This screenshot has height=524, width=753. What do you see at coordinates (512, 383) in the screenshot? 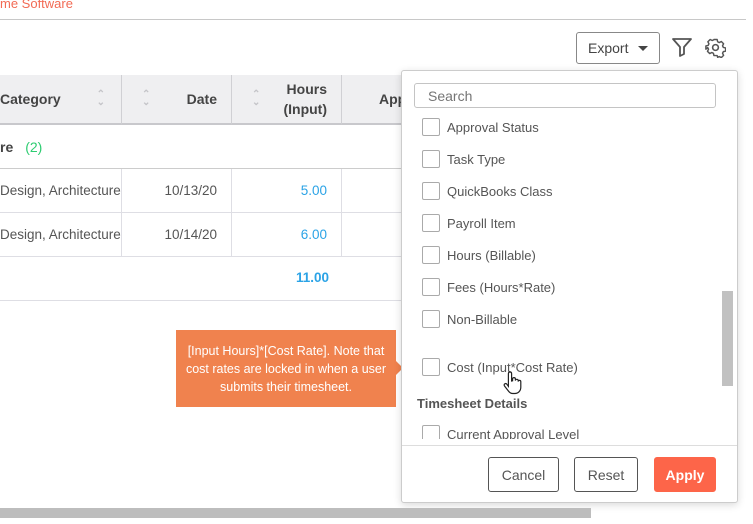
I see `hand-cursor-icon` at bounding box center [512, 383].